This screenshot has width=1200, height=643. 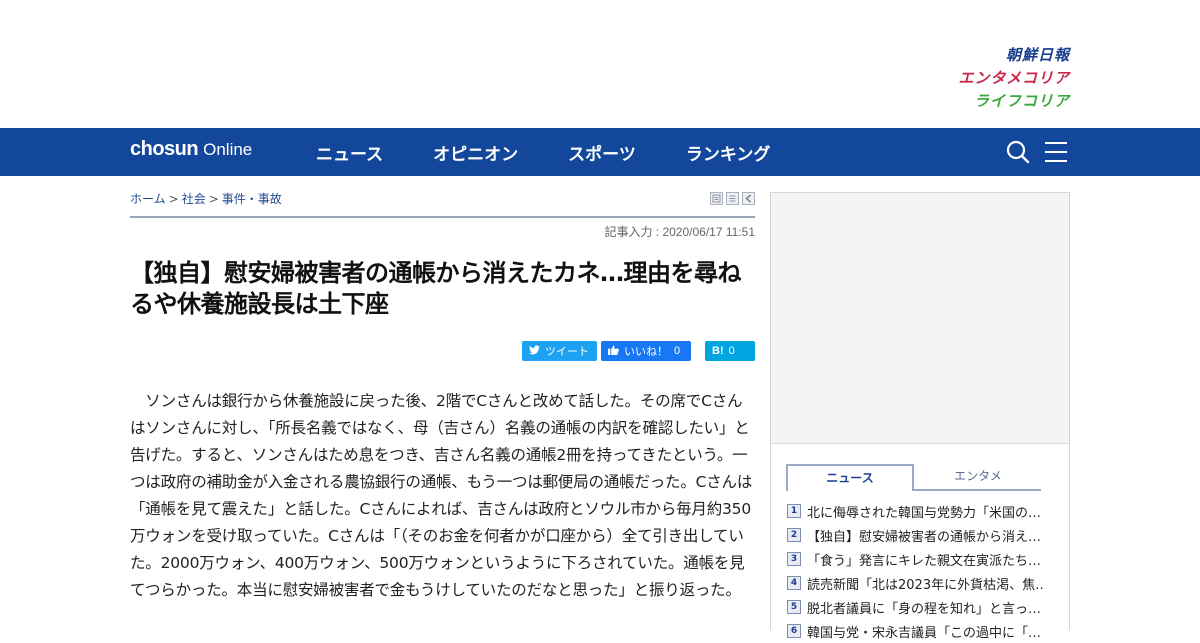 I want to click on tweet-label: ツイート, so click(x=567, y=352).